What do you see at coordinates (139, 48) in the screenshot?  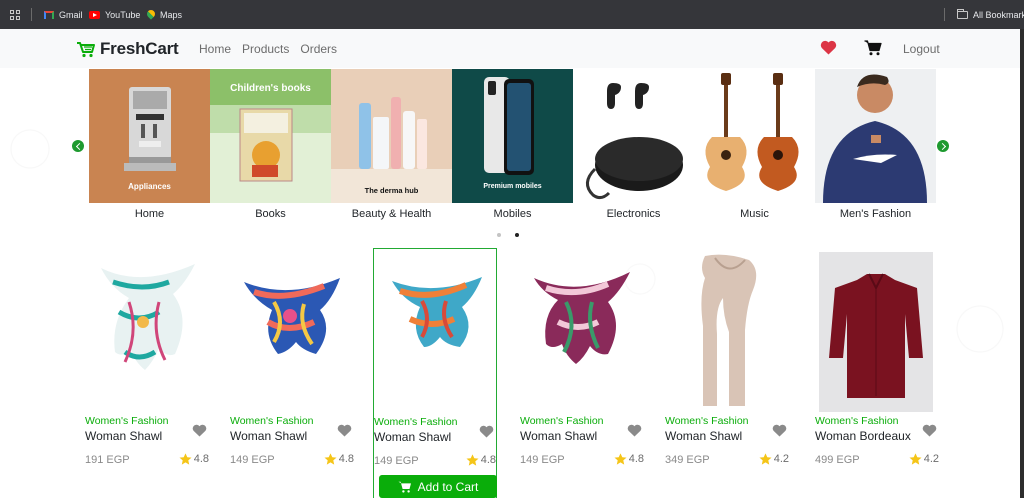 I see `brand-name: FreshCart` at bounding box center [139, 48].